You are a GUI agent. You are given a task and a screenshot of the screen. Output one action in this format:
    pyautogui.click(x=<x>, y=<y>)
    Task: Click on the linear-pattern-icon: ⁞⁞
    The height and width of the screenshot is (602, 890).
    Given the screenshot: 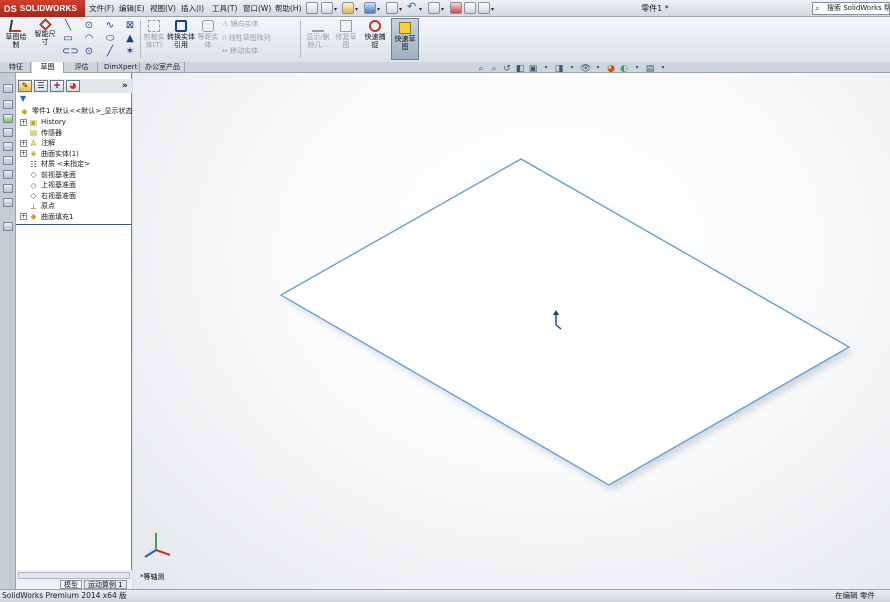 What is the action you would take?
    pyautogui.click(x=225, y=38)
    